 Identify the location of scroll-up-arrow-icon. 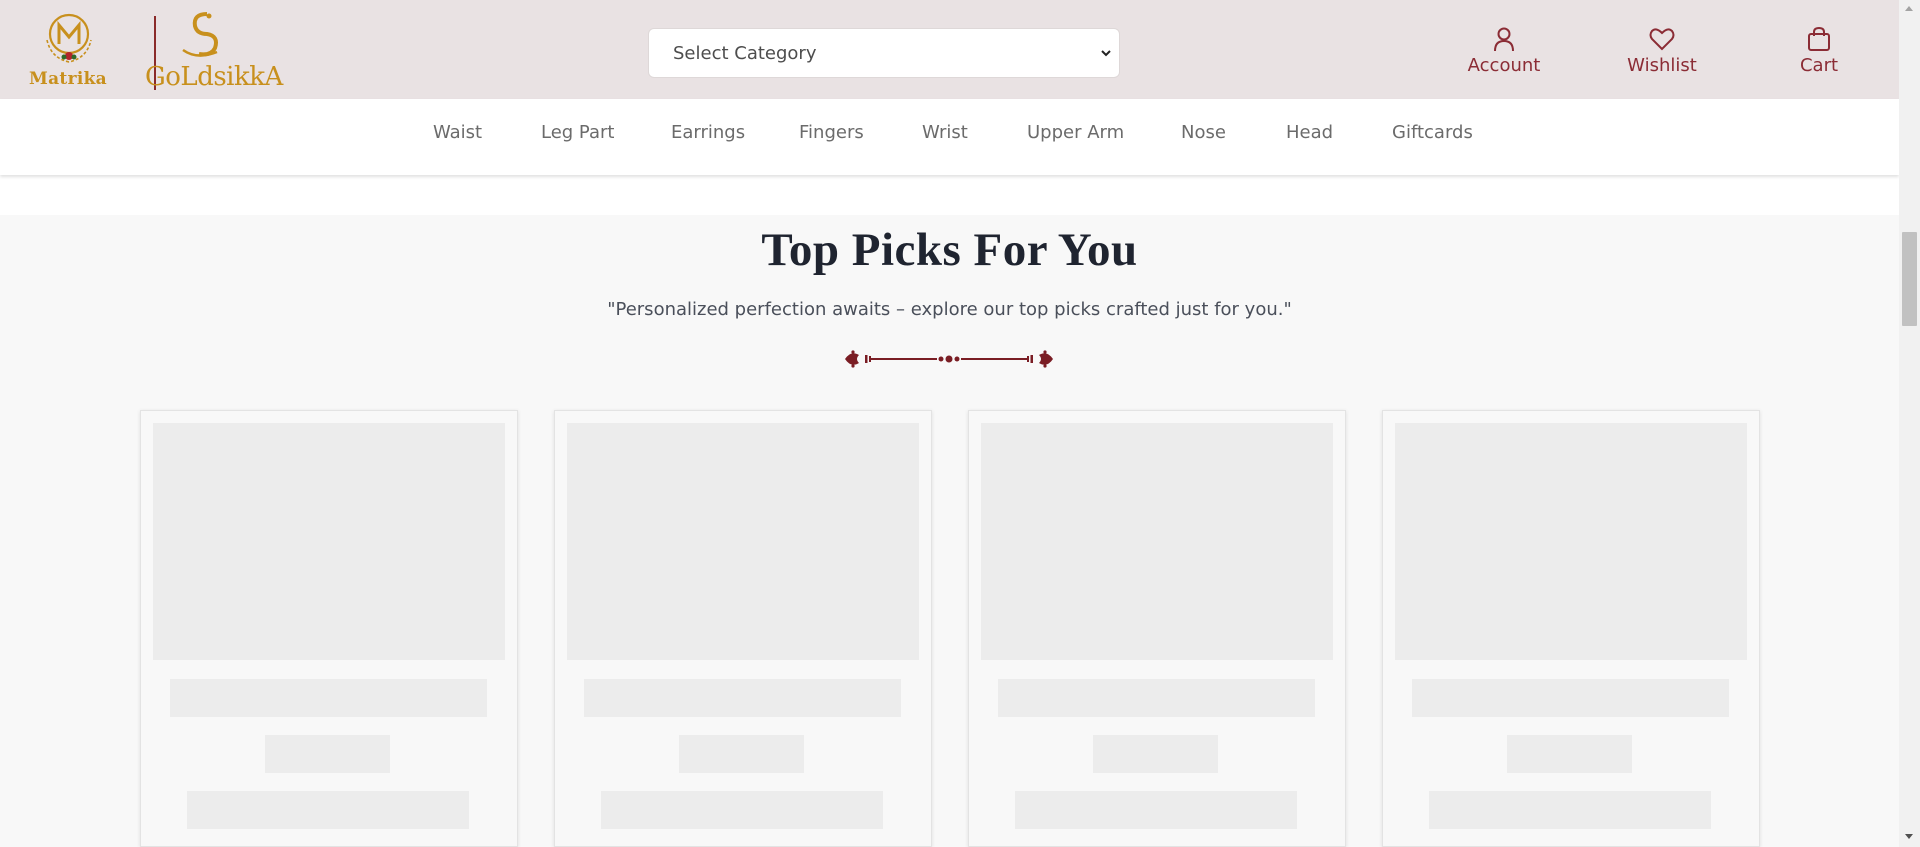
(1909, 8).